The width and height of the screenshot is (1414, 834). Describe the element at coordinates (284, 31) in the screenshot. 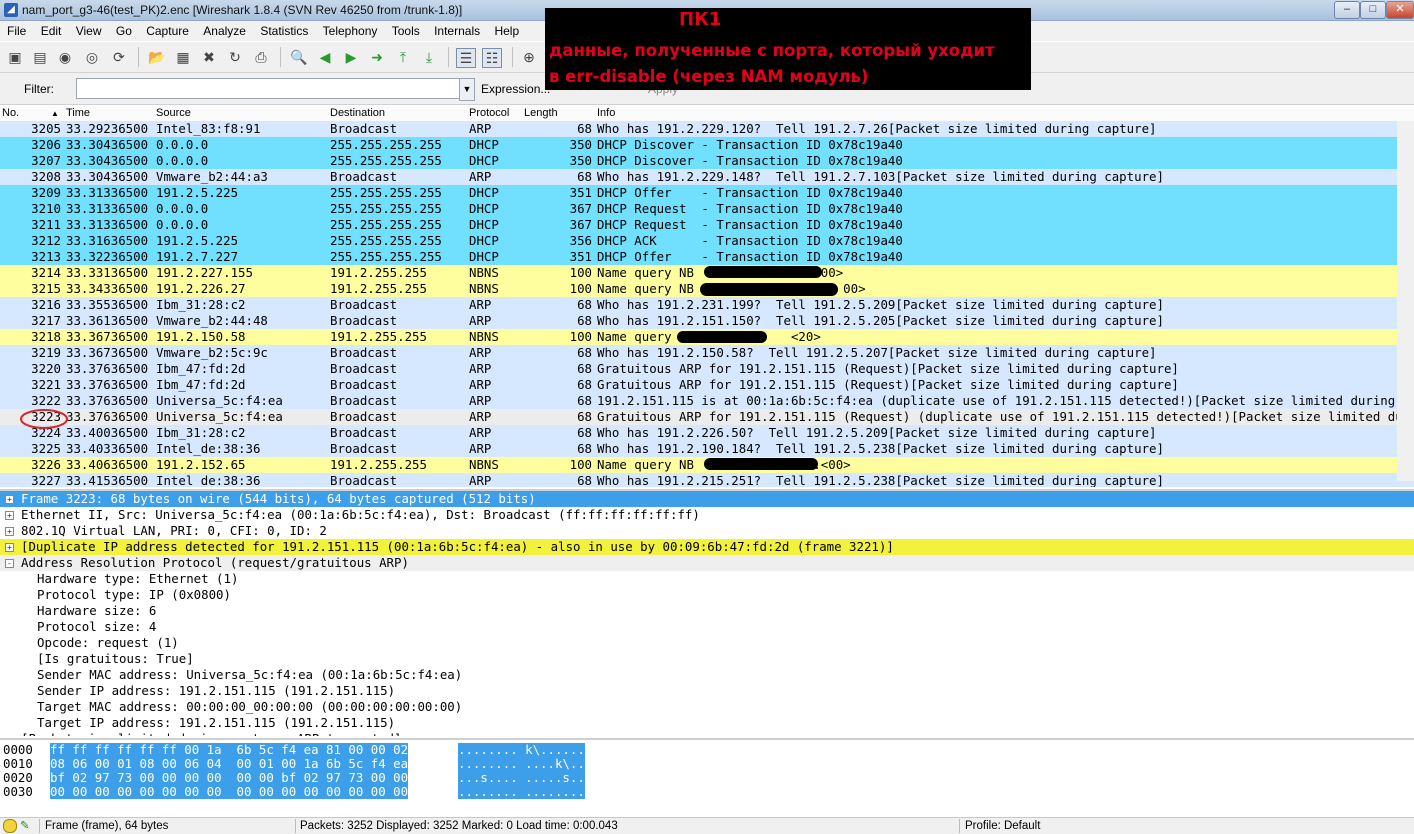

I see `menu-statistics: Statistics` at that location.